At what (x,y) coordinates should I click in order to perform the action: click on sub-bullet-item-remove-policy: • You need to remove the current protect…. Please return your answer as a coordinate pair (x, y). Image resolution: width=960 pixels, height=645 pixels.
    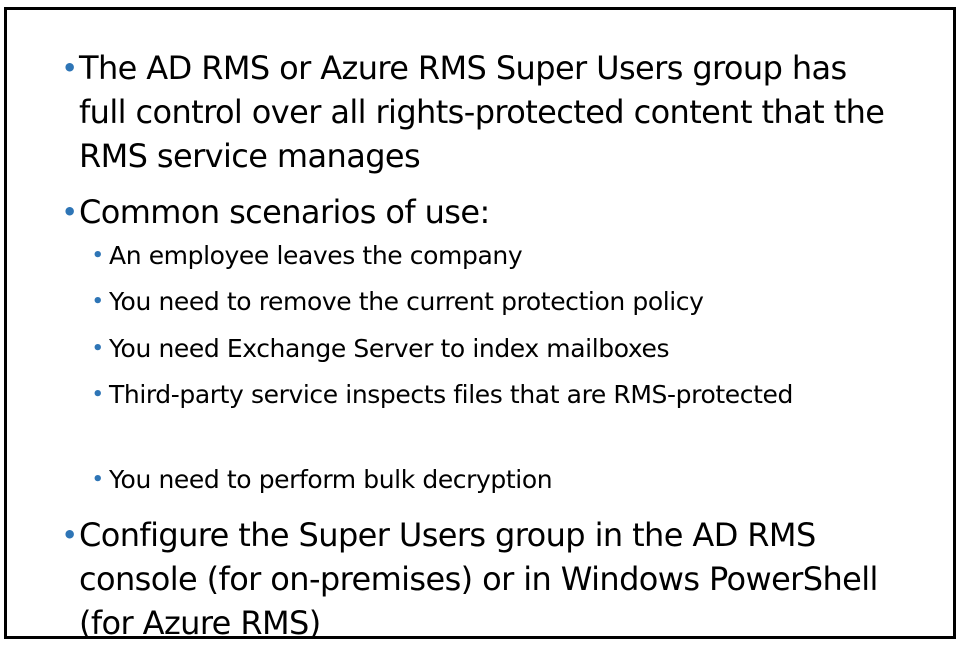
    Looking at the image, I should click on (452, 302).